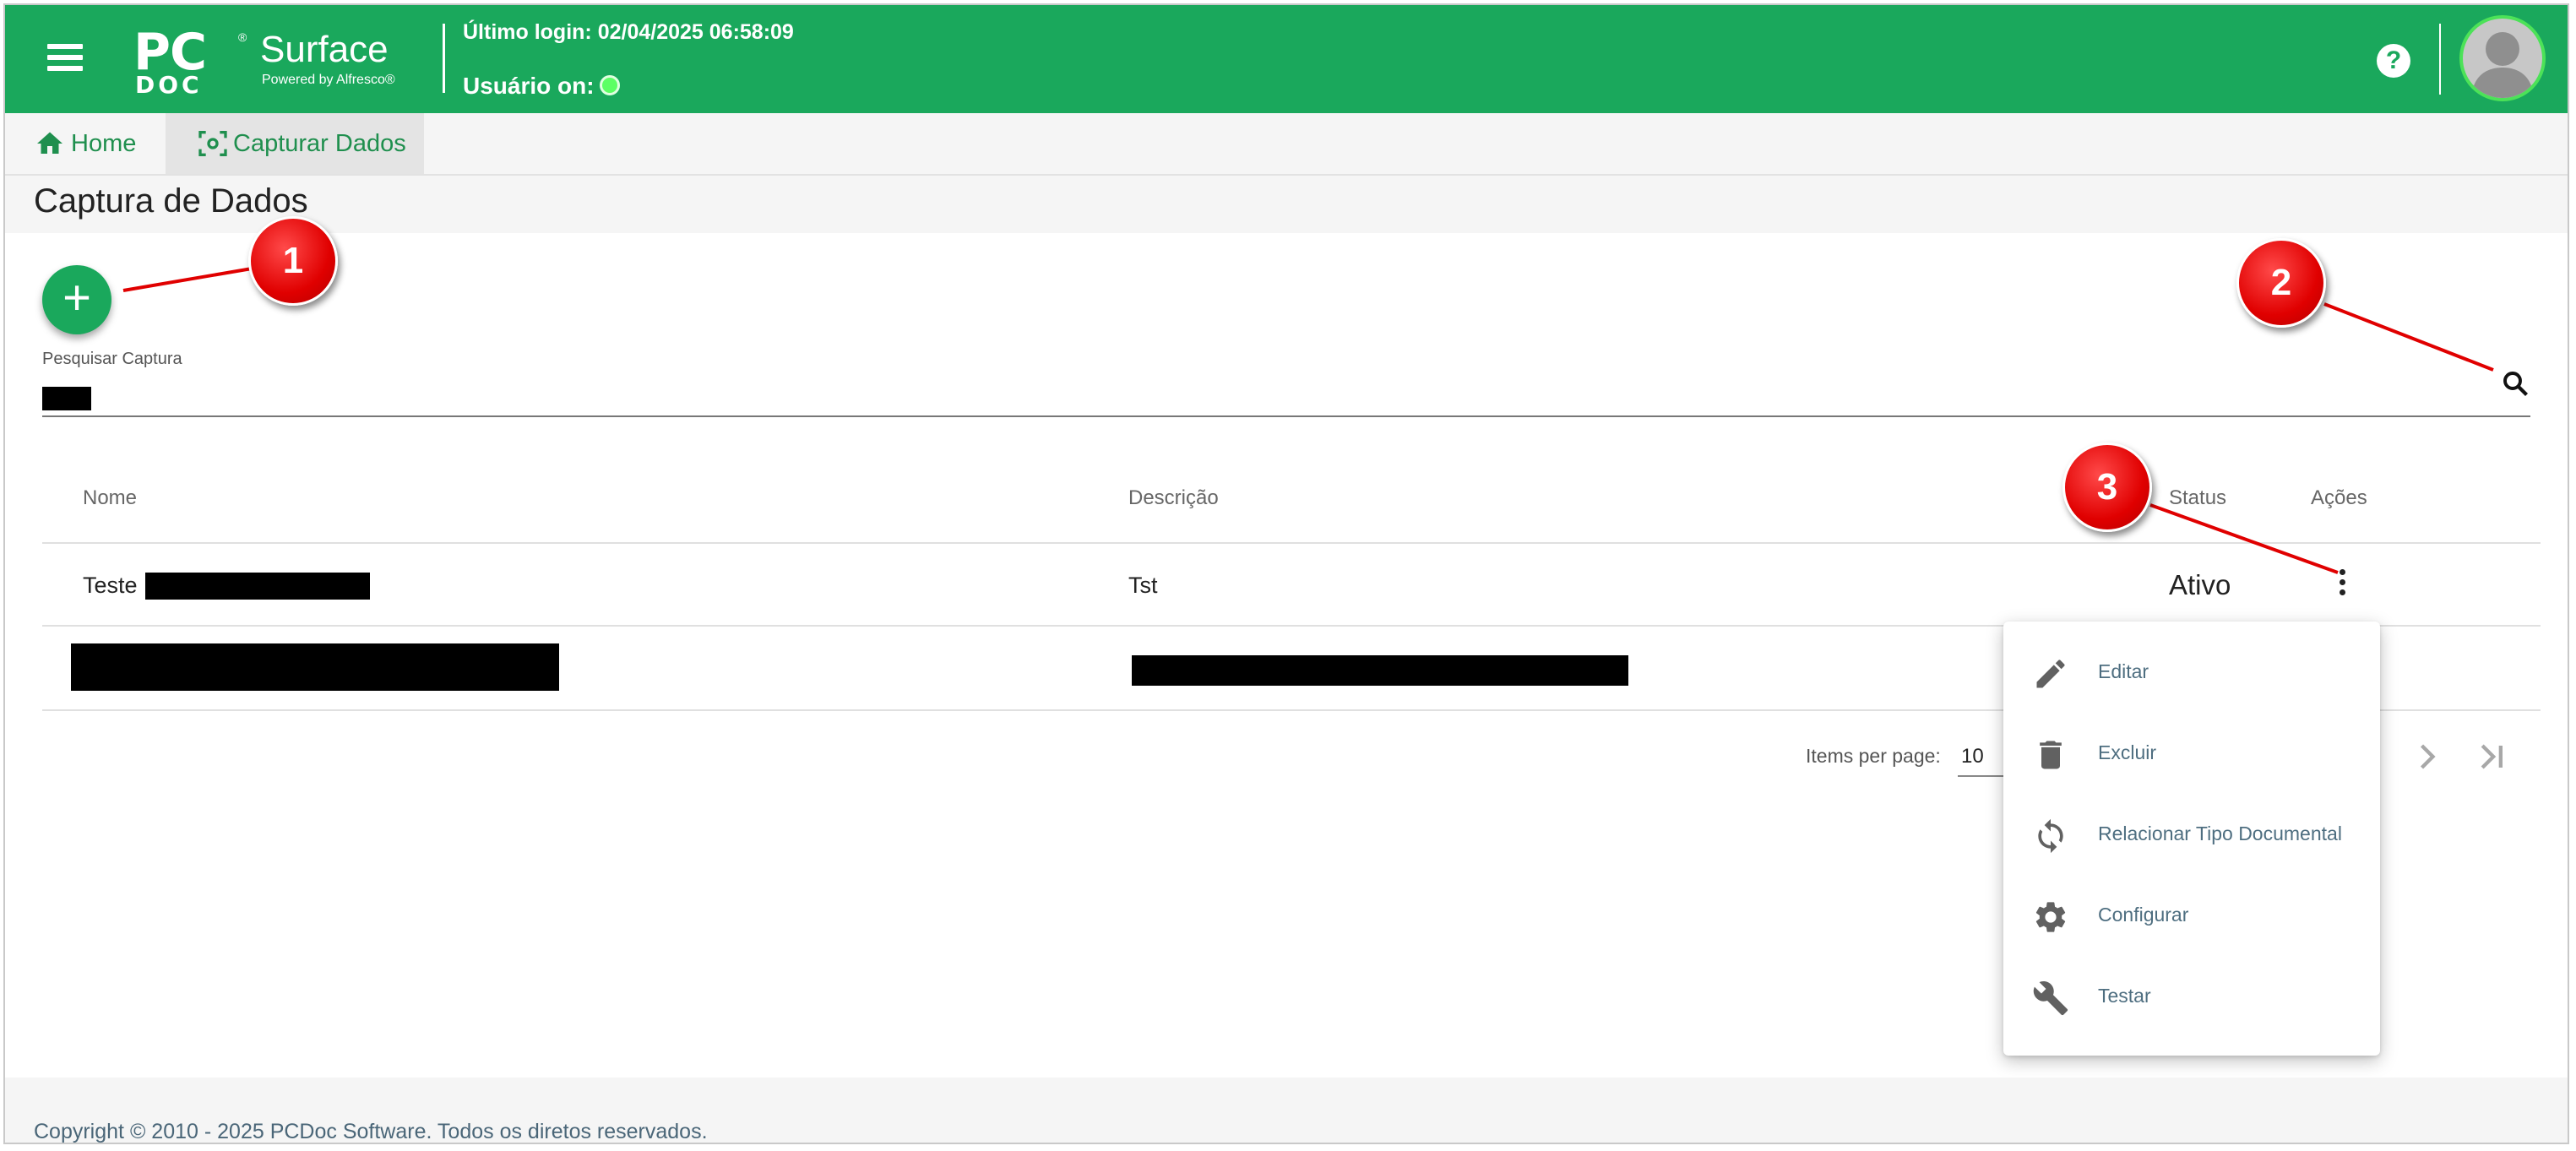 This screenshot has width=2576, height=1151. What do you see at coordinates (112, 359) in the screenshot?
I see `search-label: Pesquisar Captura` at bounding box center [112, 359].